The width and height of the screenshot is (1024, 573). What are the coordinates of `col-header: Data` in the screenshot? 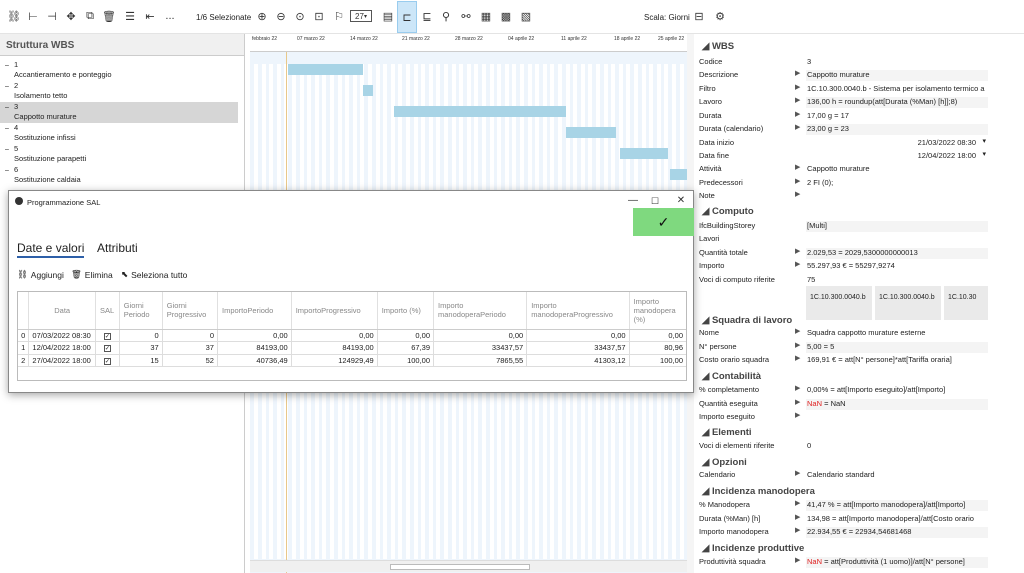 It's located at (62, 311).